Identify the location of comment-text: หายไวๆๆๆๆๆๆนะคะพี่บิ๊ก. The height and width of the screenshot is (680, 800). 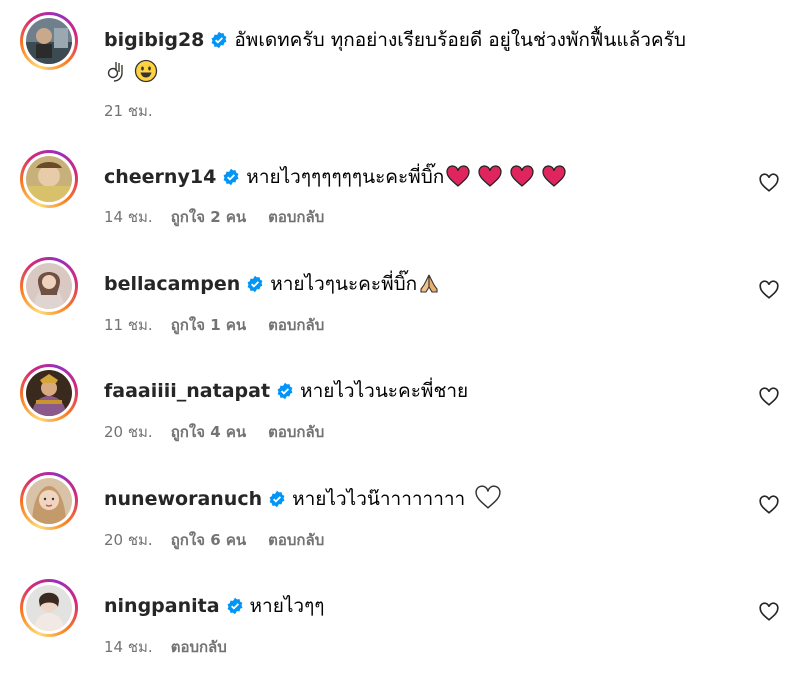
(345, 177).